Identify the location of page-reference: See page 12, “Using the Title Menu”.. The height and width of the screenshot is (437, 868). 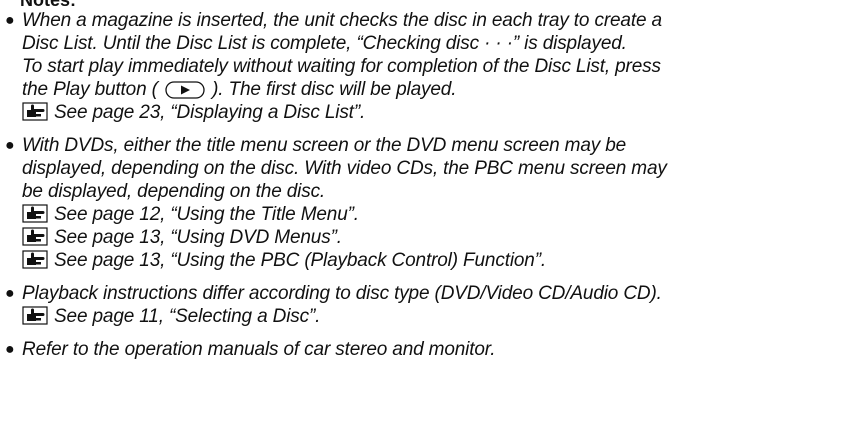
(445, 214).